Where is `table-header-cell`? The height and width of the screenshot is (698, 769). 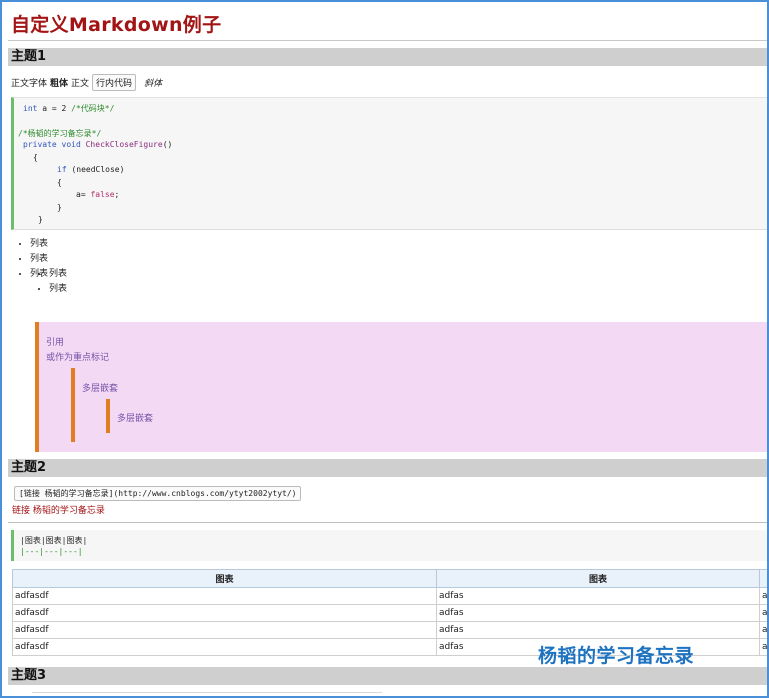 table-header-cell is located at coordinates (763, 578).